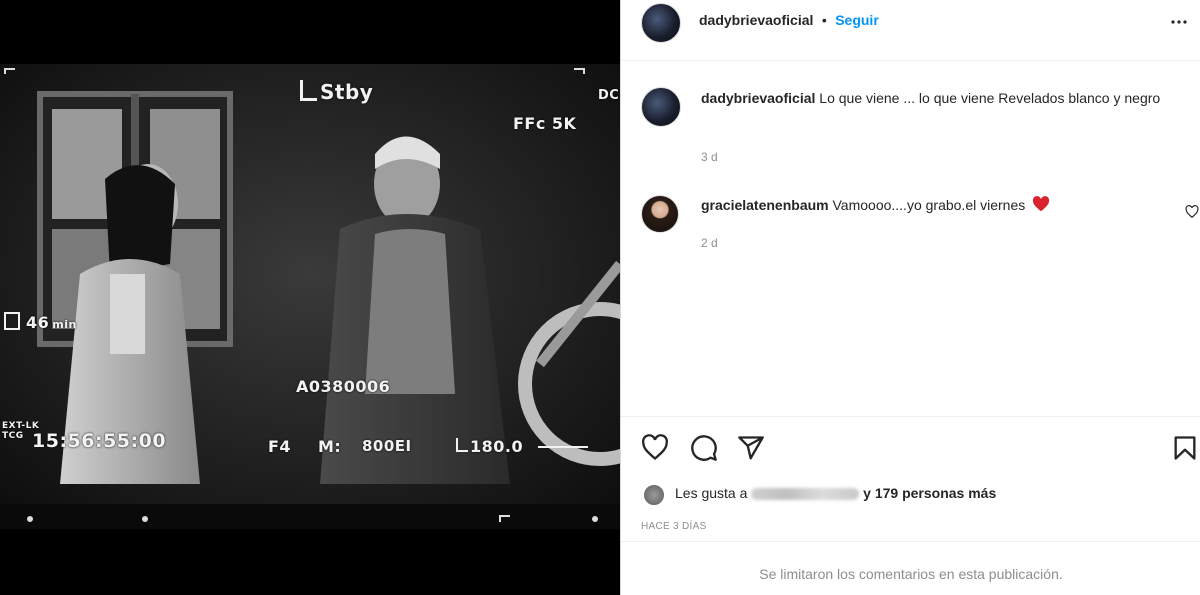  I want to click on blurred-username, so click(805, 494).